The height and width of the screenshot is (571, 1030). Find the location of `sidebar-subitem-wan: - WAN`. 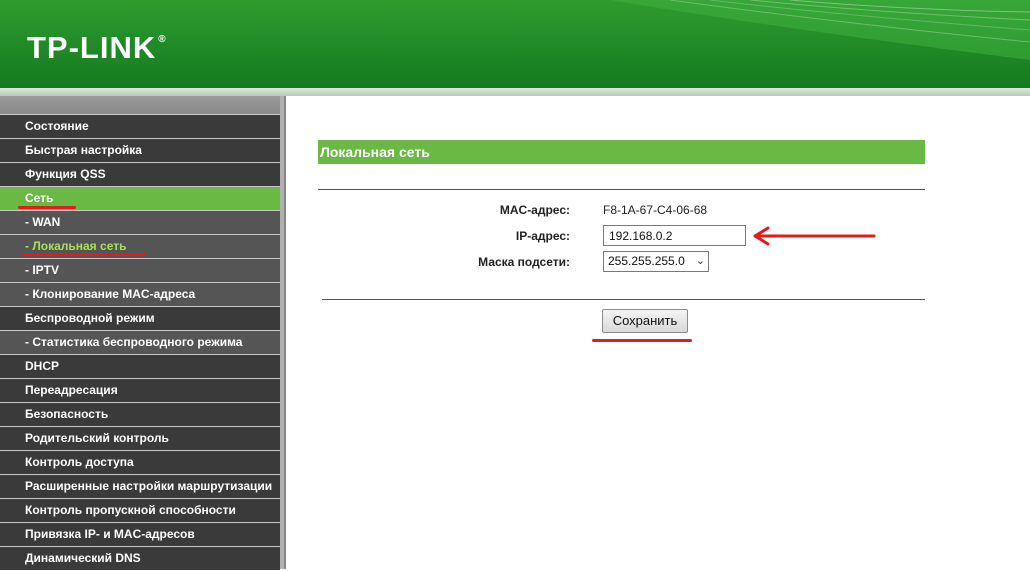

sidebar-subitem-wan: - WAN is located at coordinates (140, 222).